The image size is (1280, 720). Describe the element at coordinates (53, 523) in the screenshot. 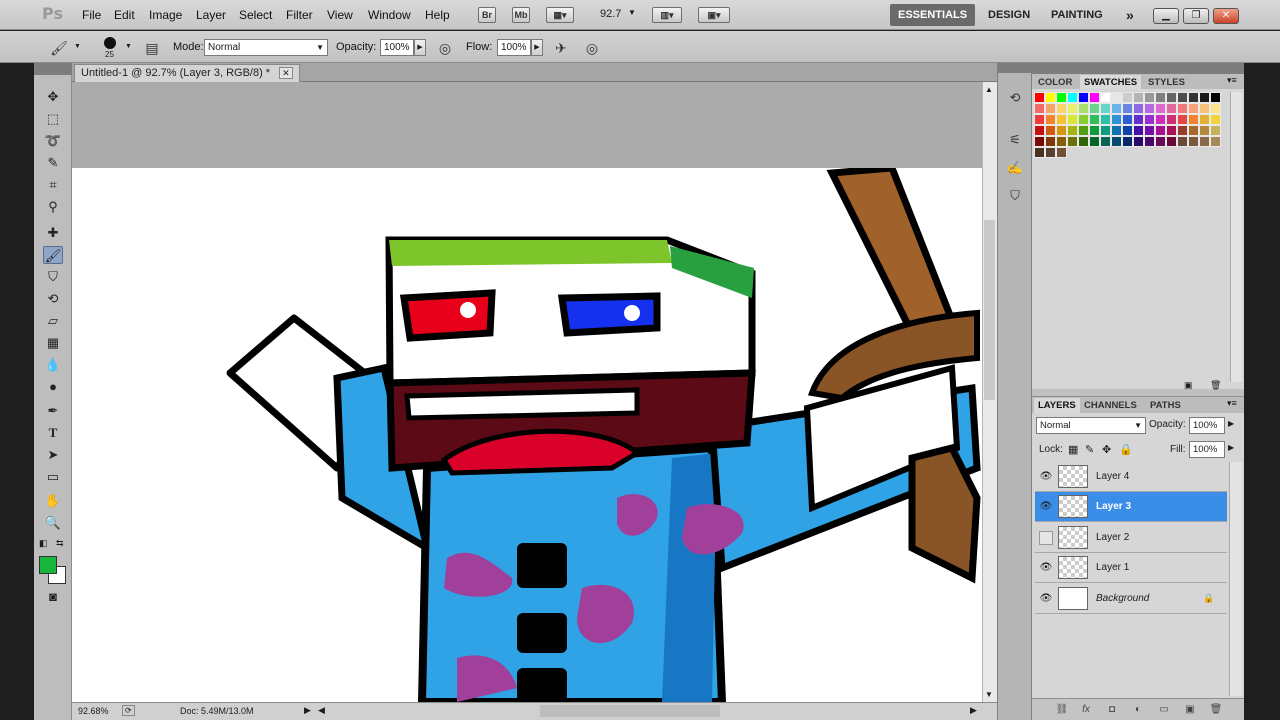

I see `zoom-tool-icon: 🔍` at that location.